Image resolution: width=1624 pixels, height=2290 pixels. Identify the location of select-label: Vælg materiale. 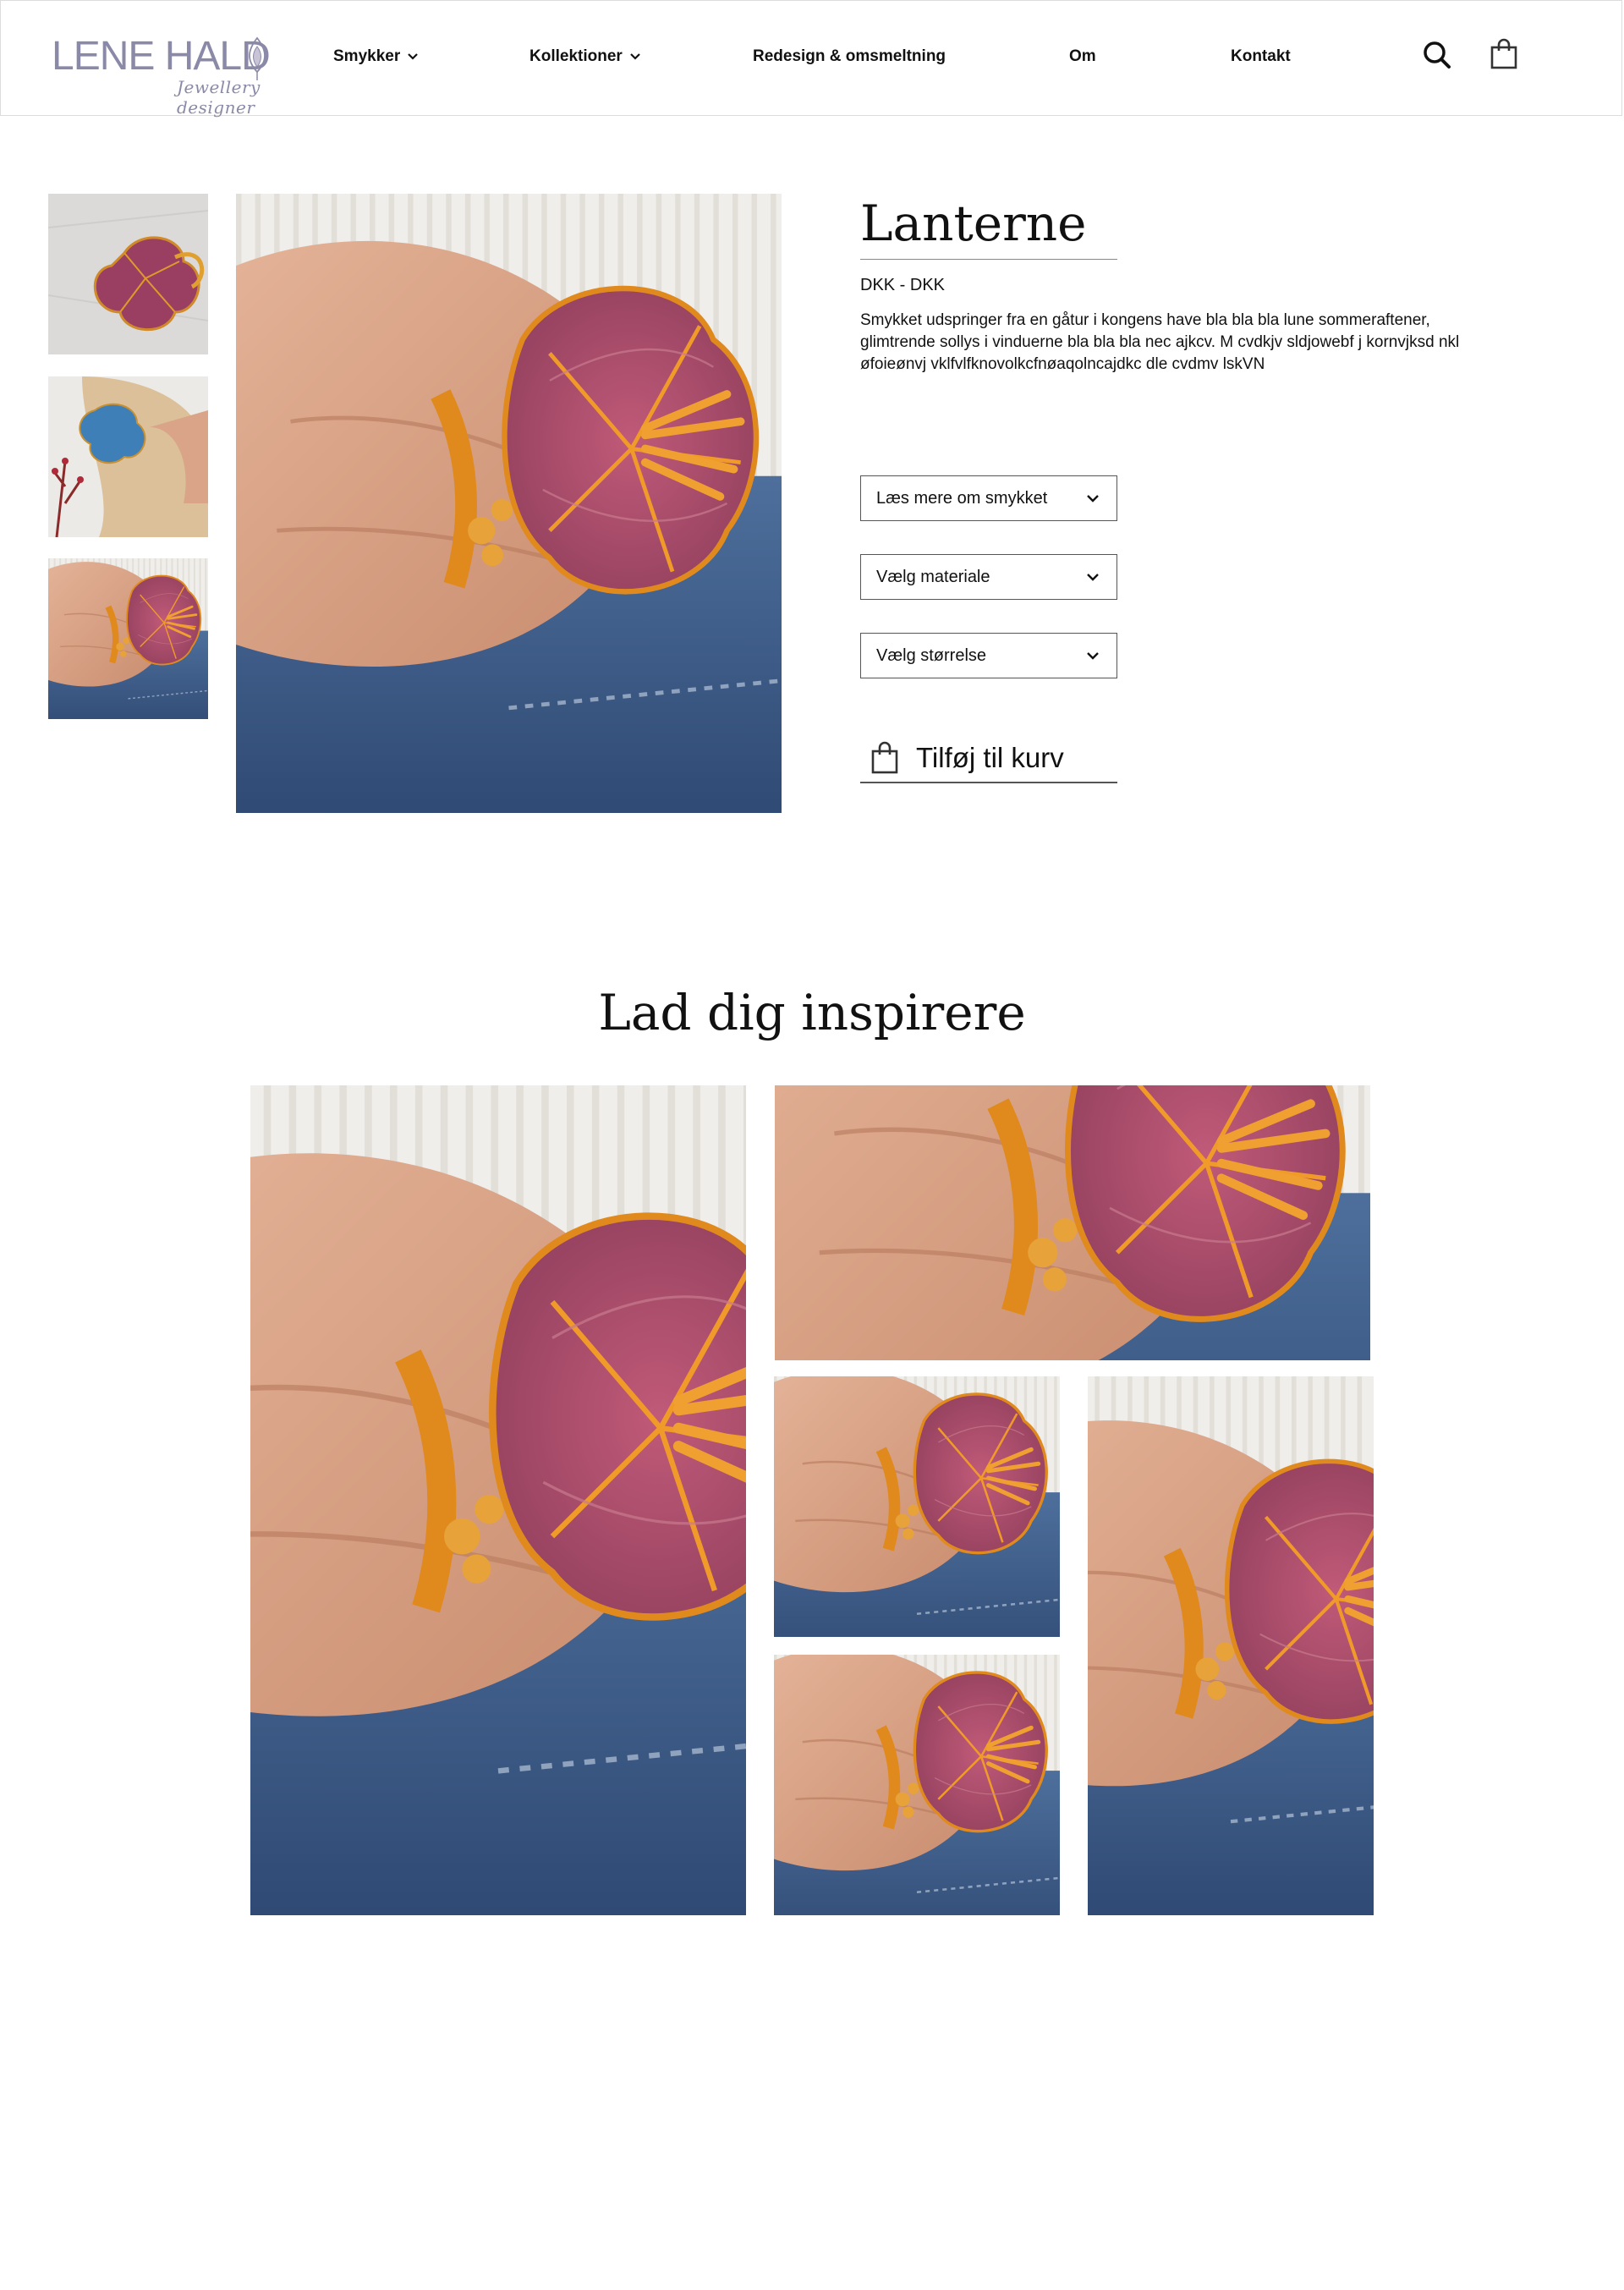
(933, 576).